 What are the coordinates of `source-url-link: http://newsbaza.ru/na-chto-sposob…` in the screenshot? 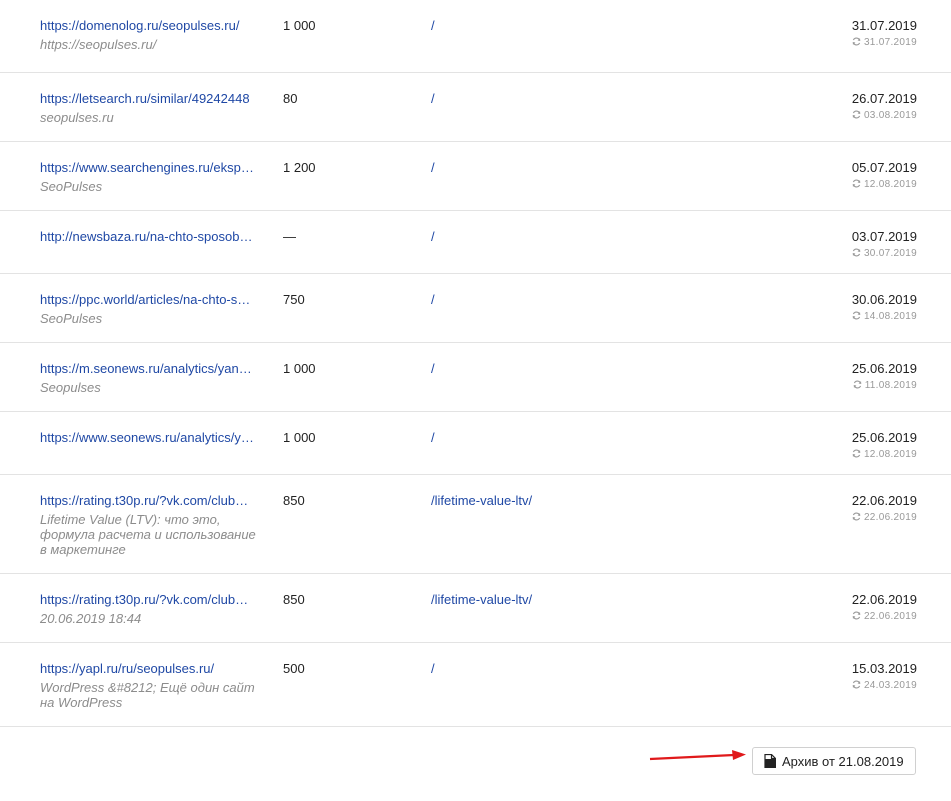 It's located at (147, 237).